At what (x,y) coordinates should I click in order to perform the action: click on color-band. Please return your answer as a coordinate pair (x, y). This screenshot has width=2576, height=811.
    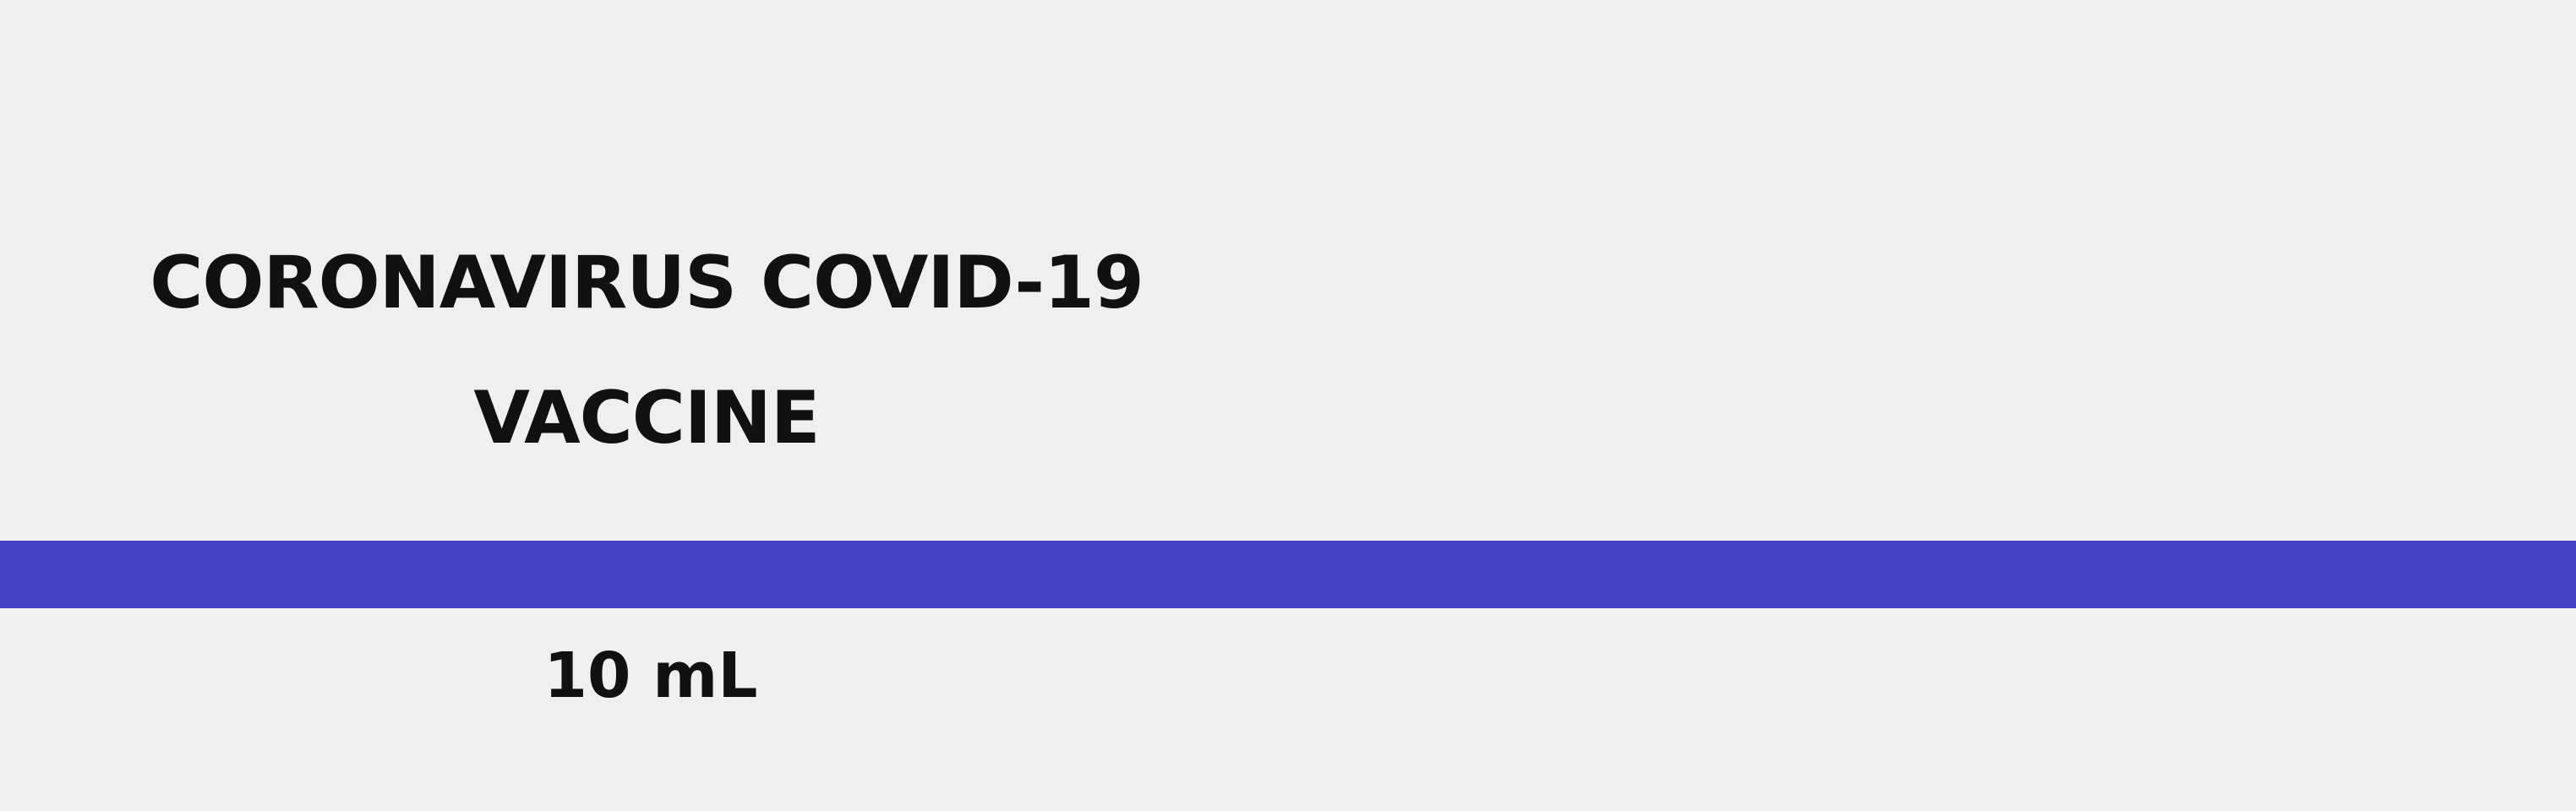
    Looking at the image, I should click on (1288, 575).